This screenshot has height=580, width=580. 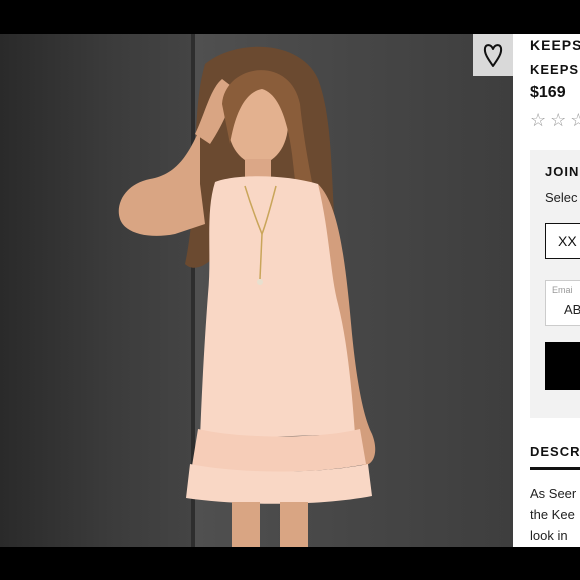 What do you see at coordinates (562, 290) in the screenshot?
I see `email-label: Emai` at bounding box center [562, 290].